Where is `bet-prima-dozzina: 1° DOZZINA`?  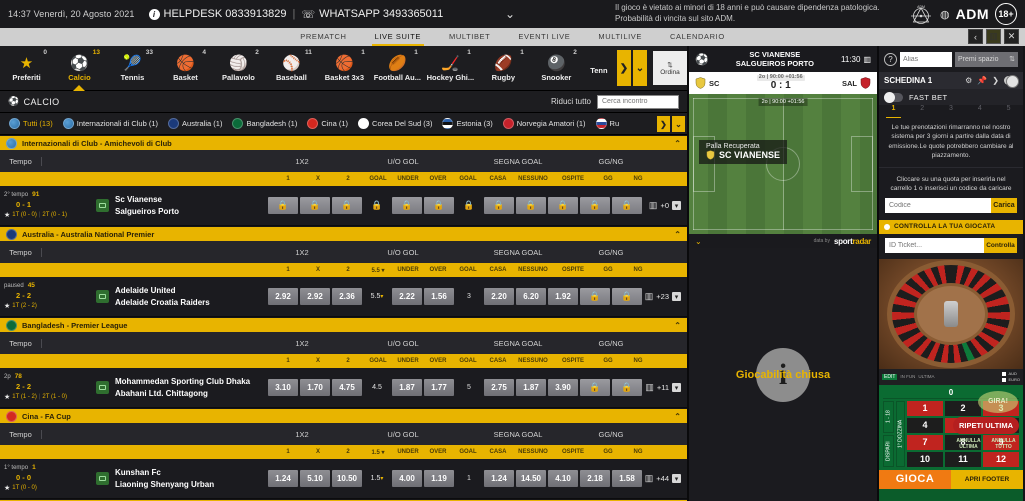
bet-prima-dozzina: 1° DOZZINA is located at coordinates (900, 433).